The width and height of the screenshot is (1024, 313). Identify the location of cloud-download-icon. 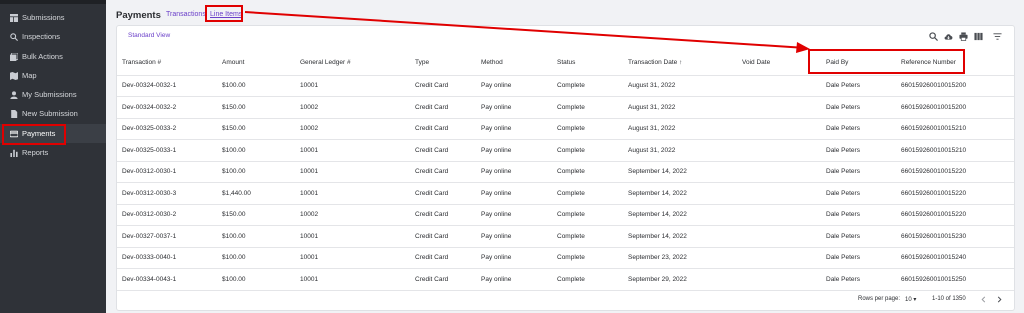
(948, 36).